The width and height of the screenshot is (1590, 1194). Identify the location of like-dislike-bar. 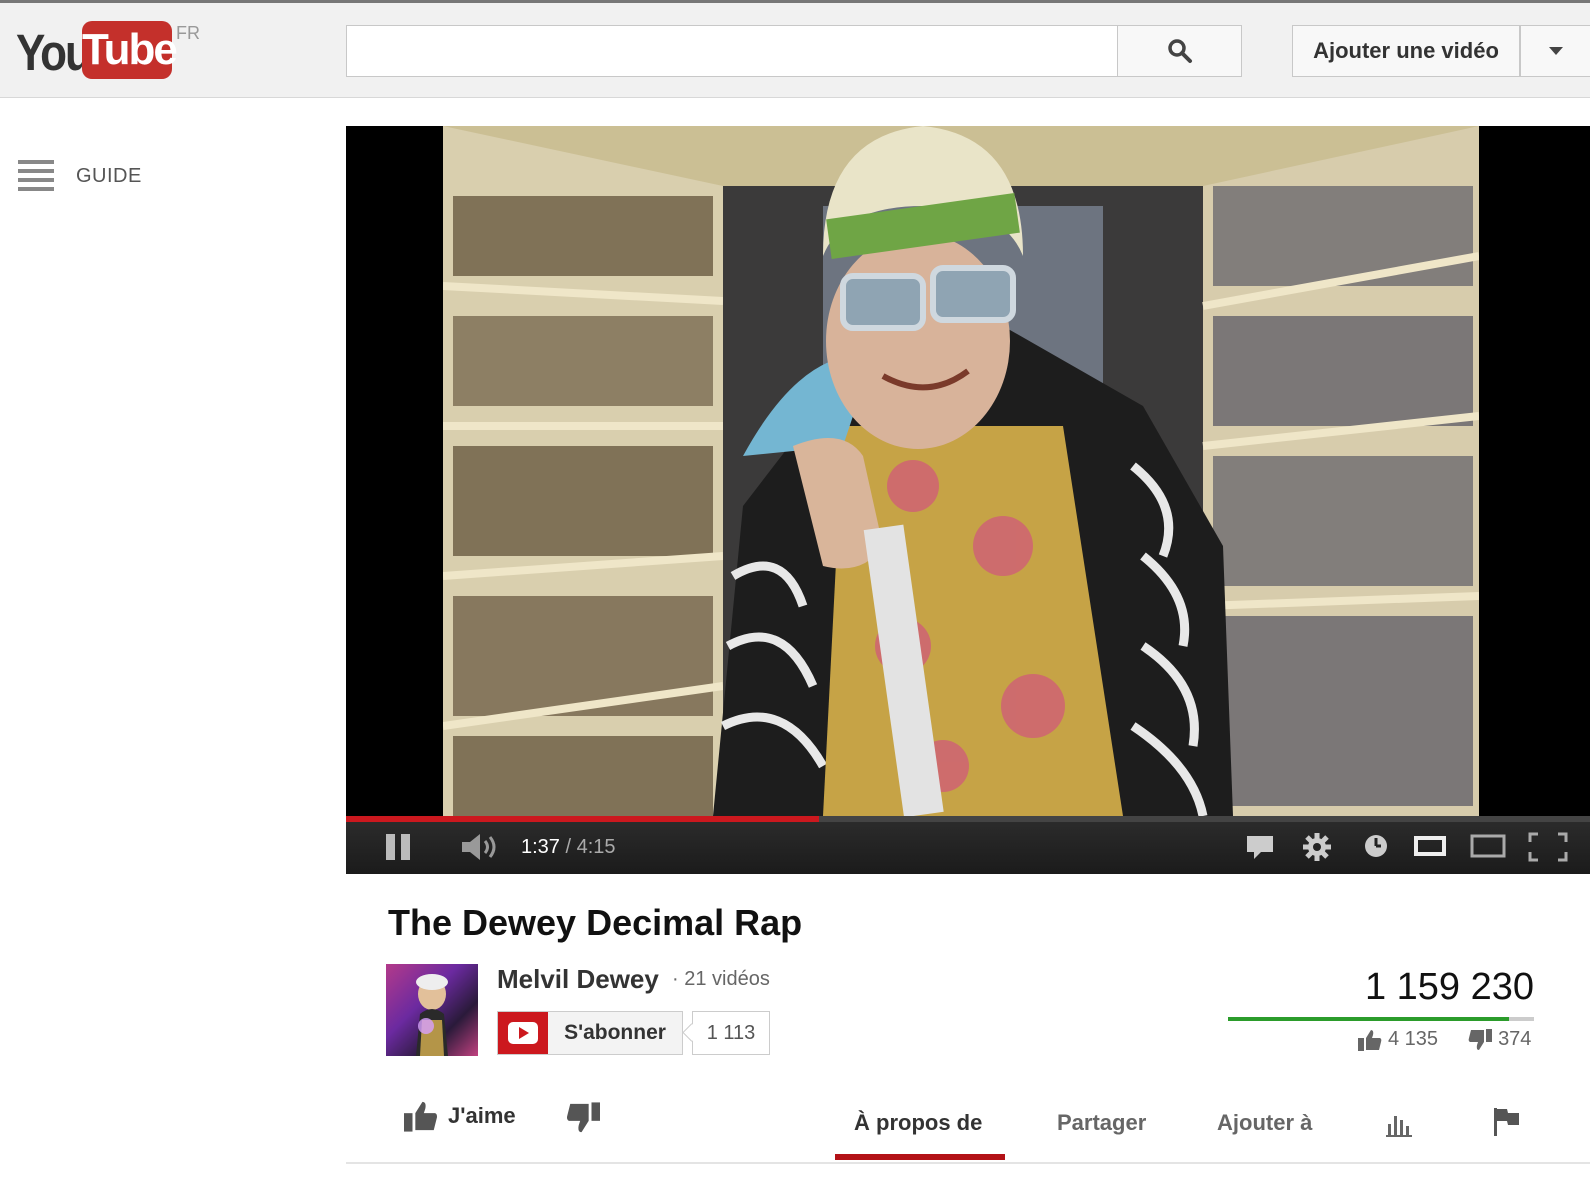
(1381, 1019).